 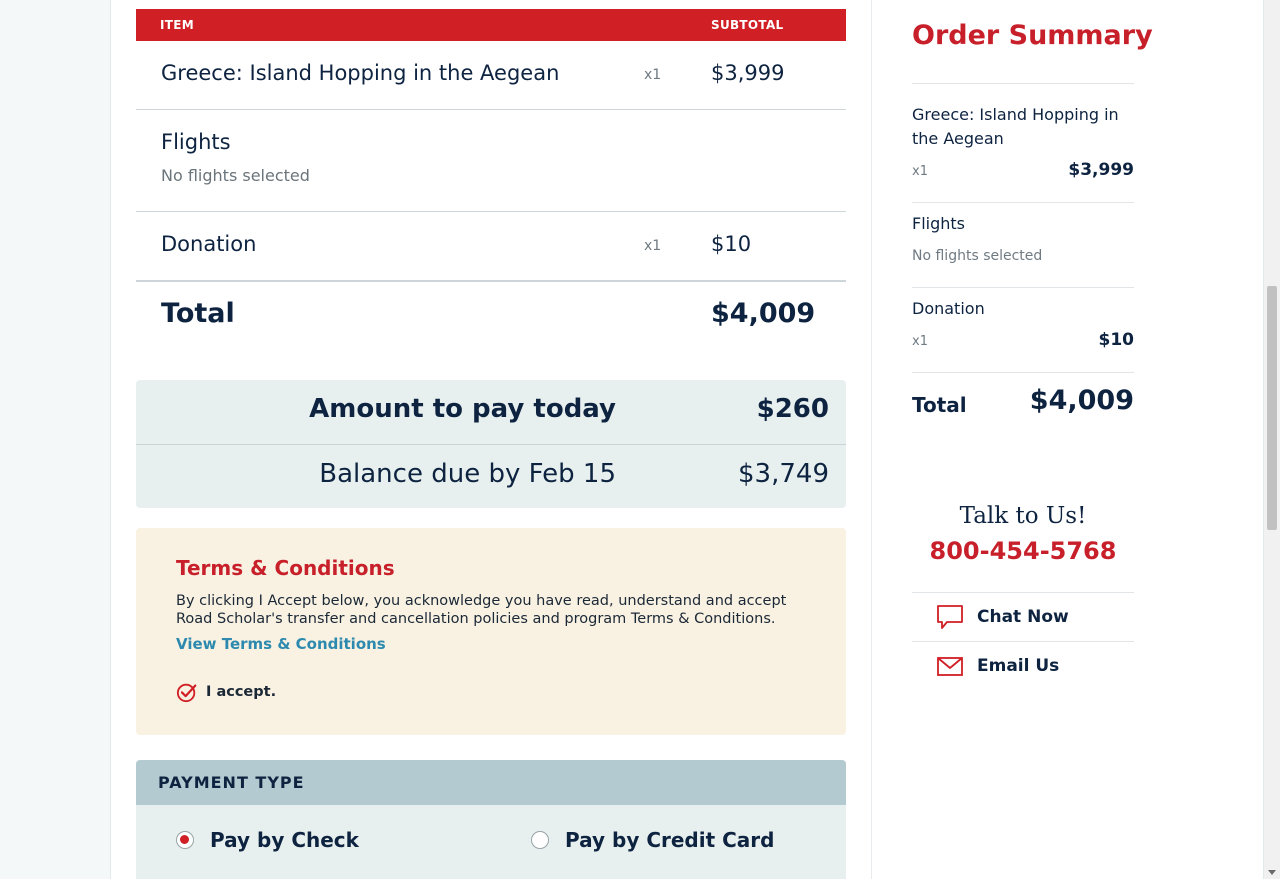 What do you see at coordinates (1272, 872) in the screenshot?
I see `scroll-down-arrow-icon` at bounding box center [1272, 872].